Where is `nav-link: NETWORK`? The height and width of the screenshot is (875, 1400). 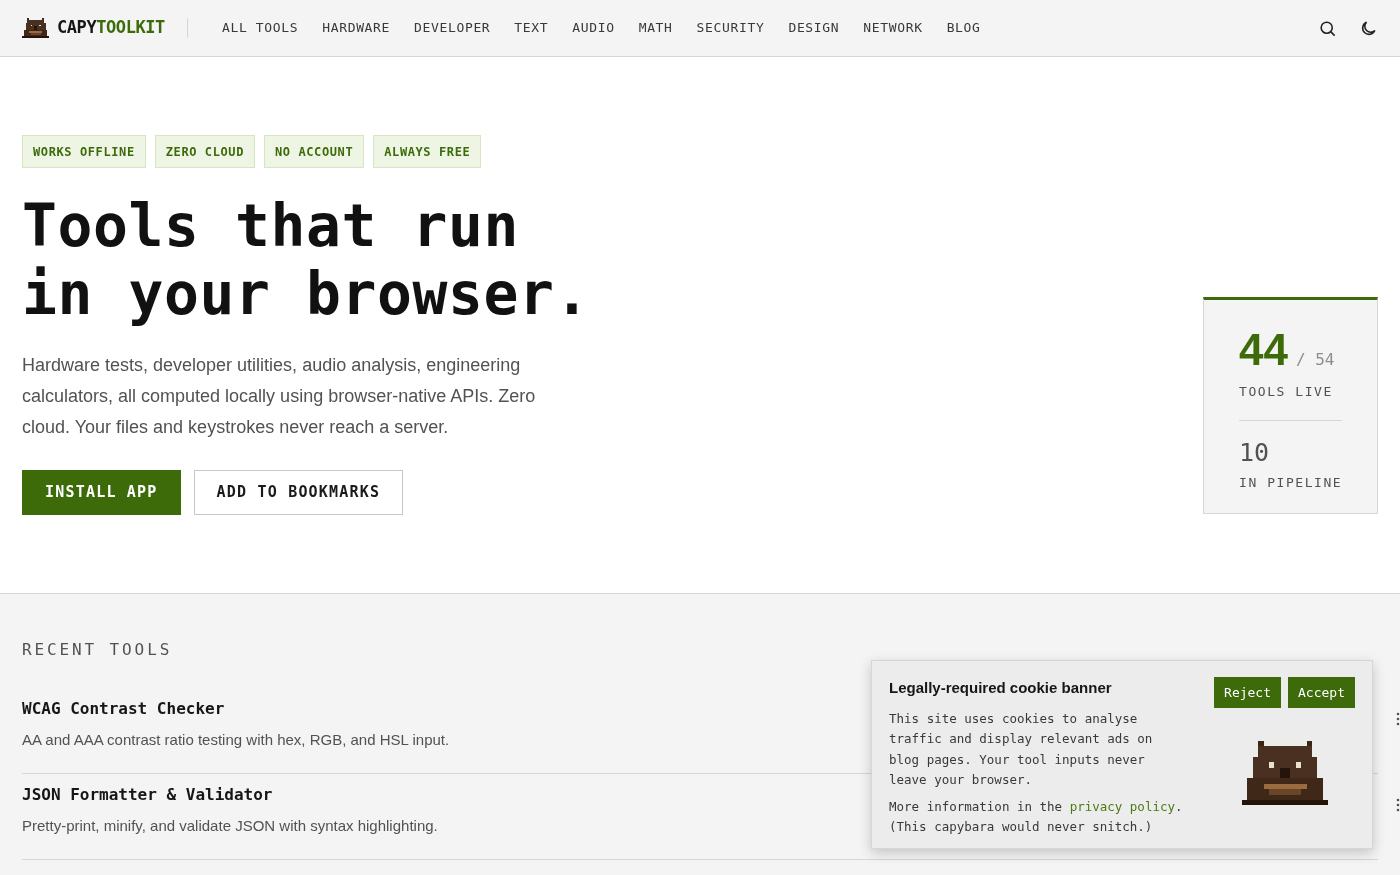 nav-link: NETWORK is located at coordinates (893, 28).